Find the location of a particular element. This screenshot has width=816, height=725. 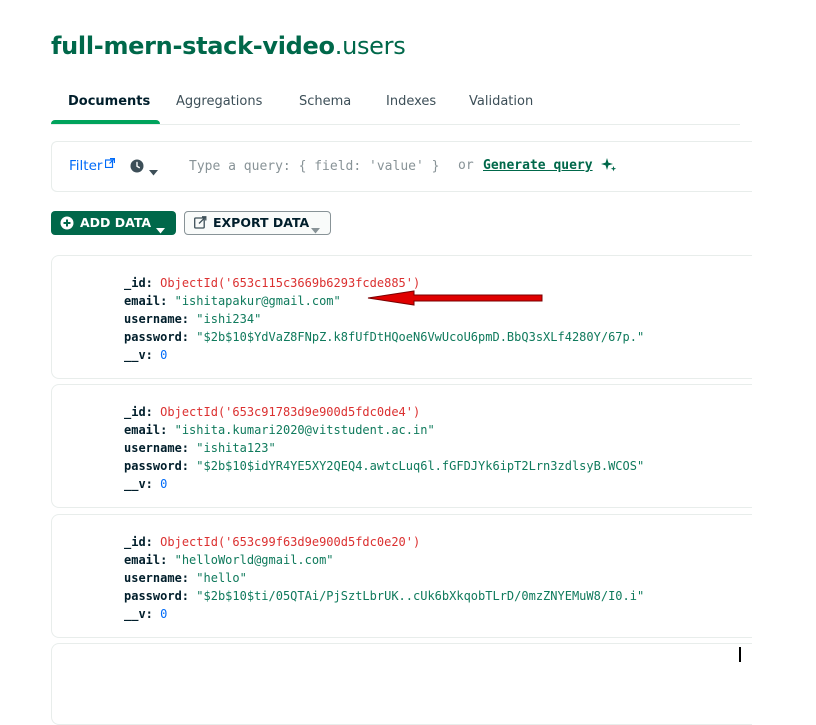

annotation-arrow-icon is located at coordinates (455, 298).